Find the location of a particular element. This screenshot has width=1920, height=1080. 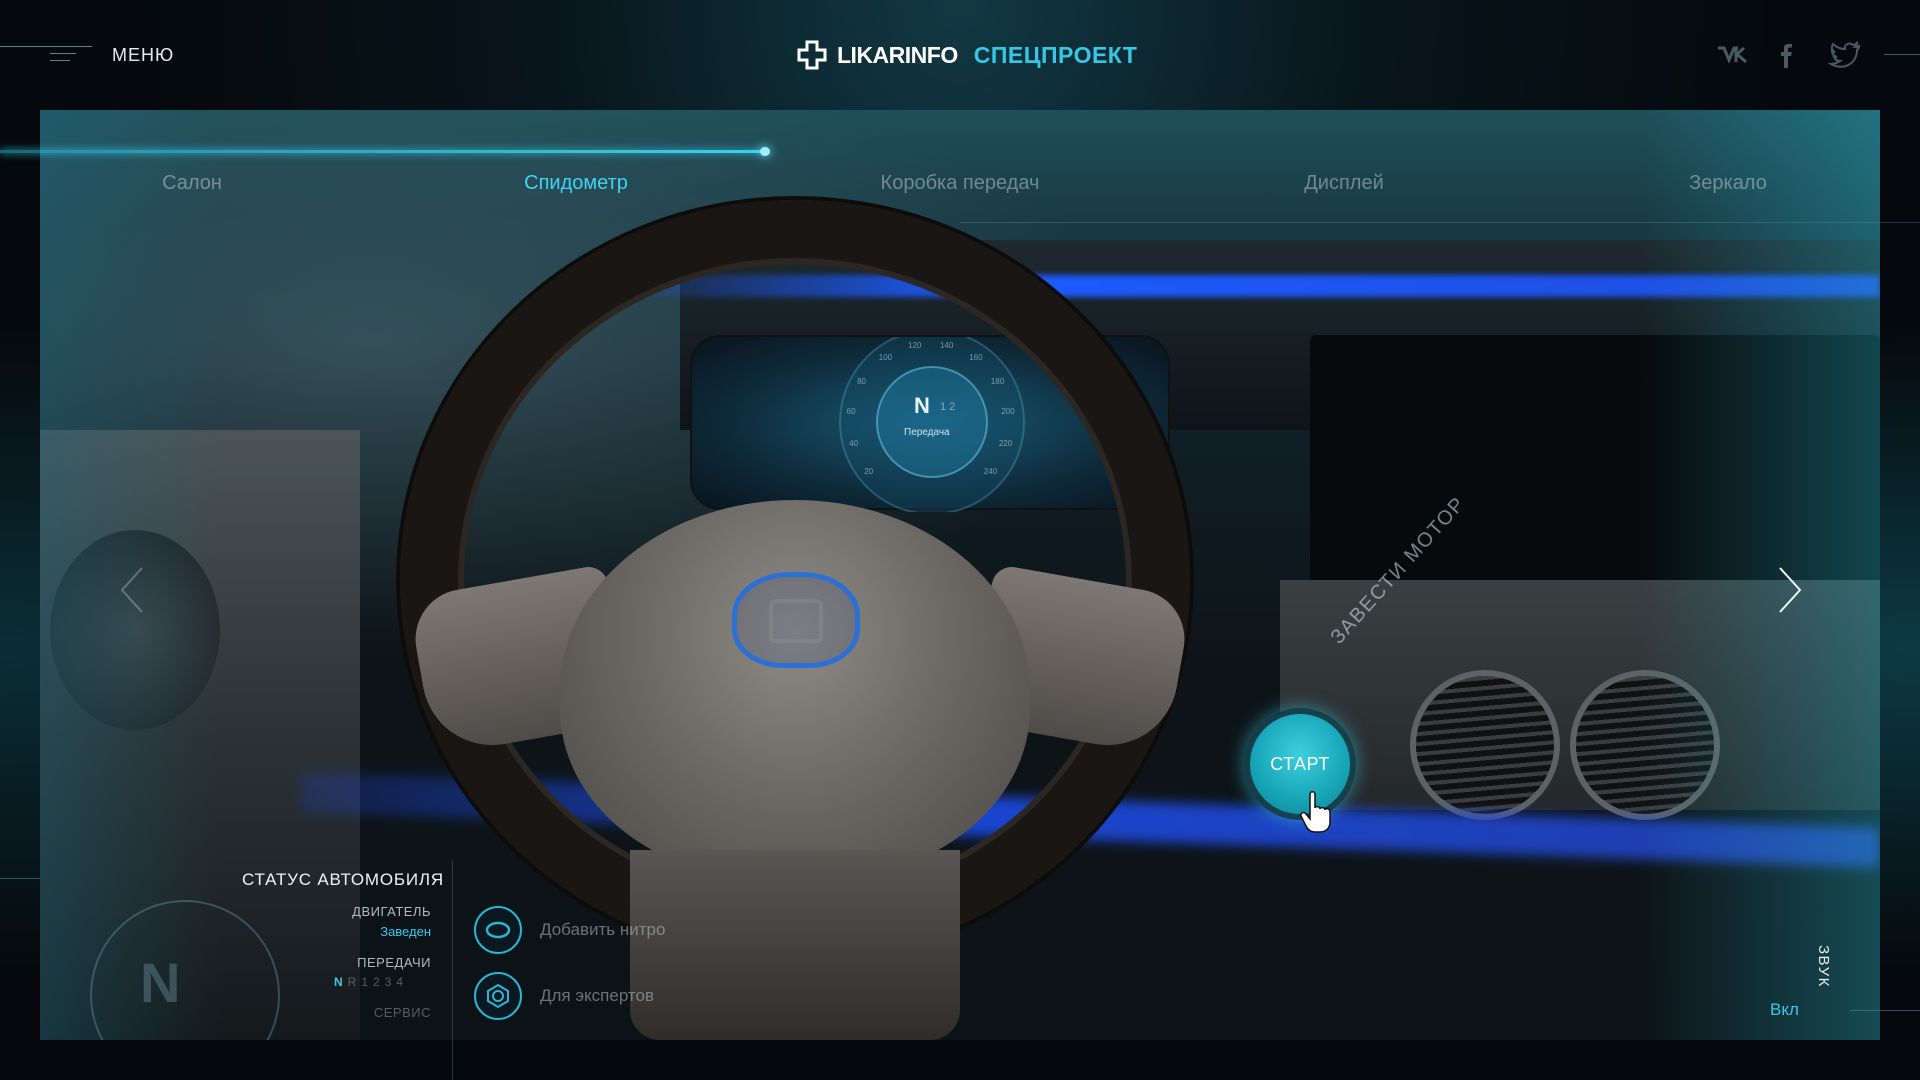

tab-salon: Салон is located at coordinates (192, 183).